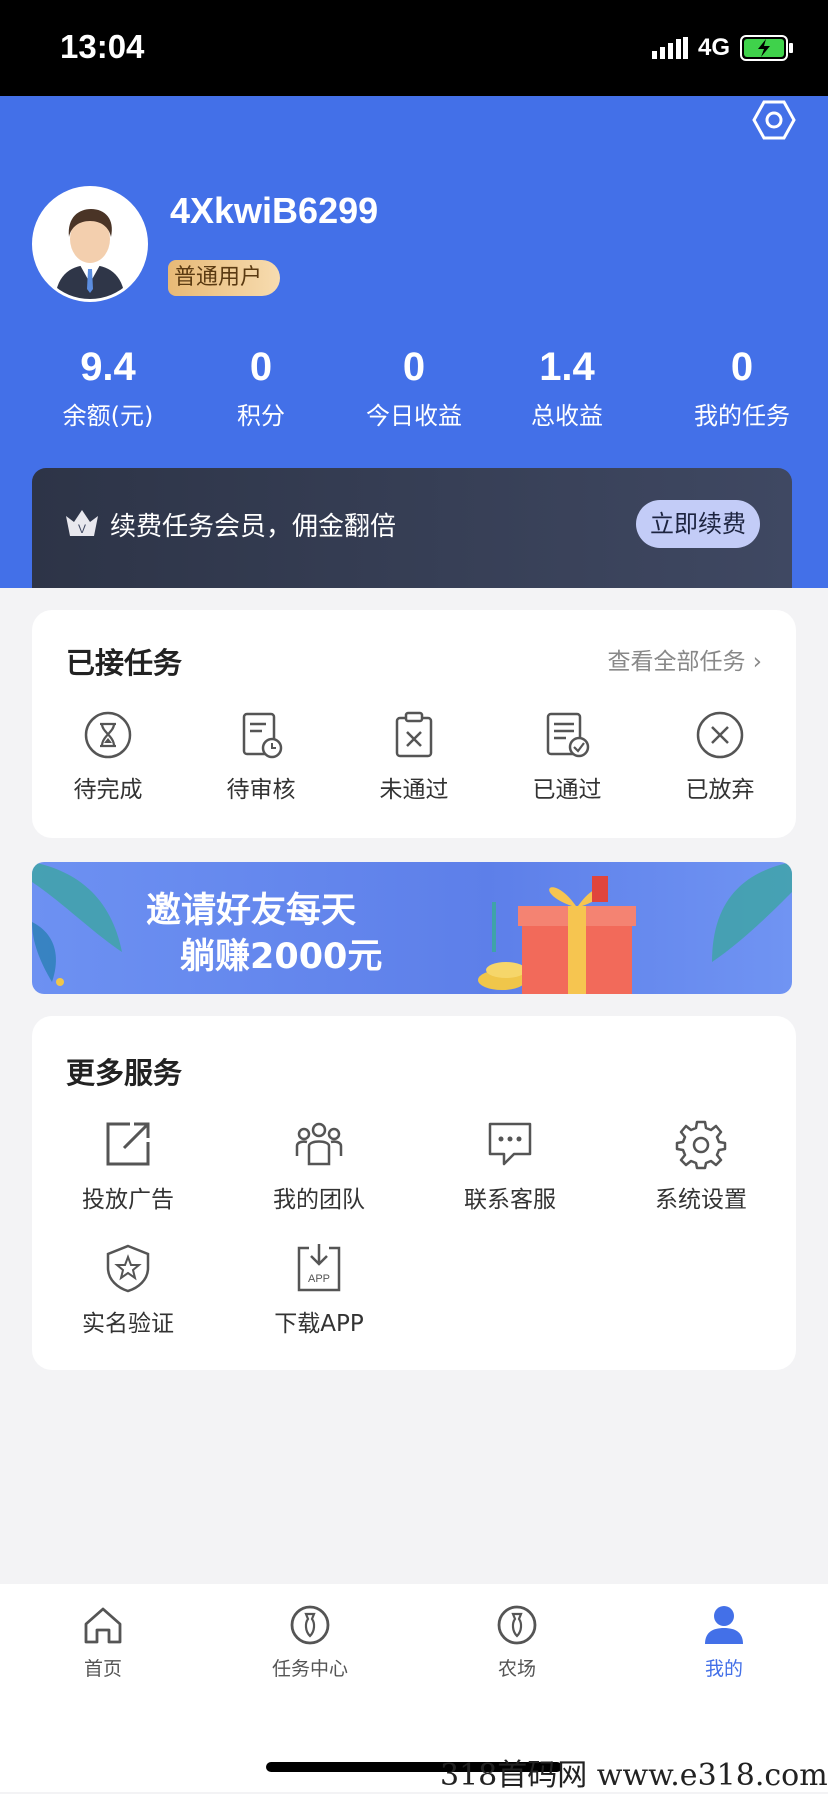  I want to click on service-my-team: 我的团队, so click(319, 1166).